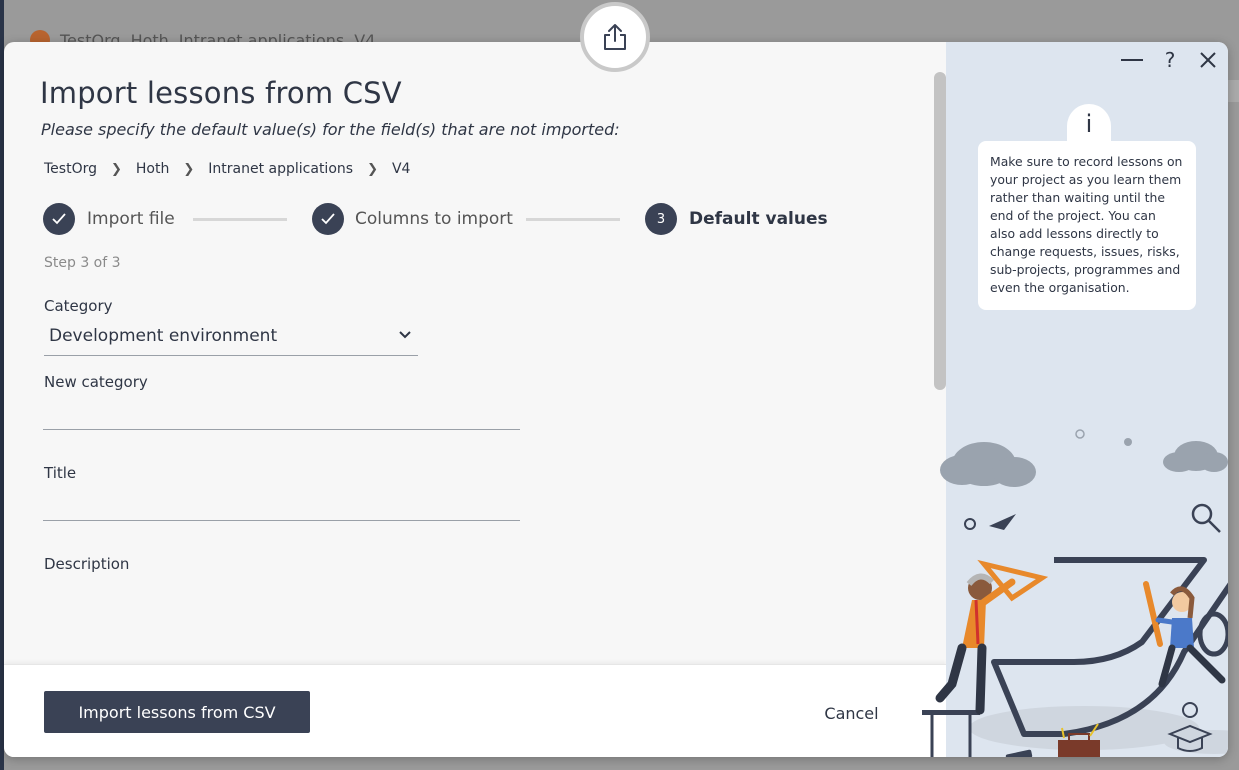  I want to click on dialog-title: Import lessons from CSV, so click(221, 93).